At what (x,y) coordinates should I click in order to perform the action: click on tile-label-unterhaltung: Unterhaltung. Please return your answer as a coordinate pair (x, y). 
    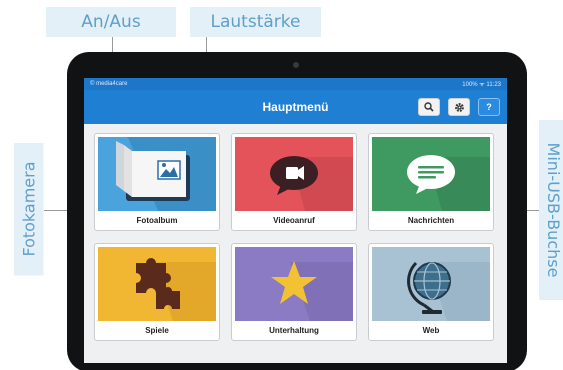
    Looking at the image, I should click on (294, 330).